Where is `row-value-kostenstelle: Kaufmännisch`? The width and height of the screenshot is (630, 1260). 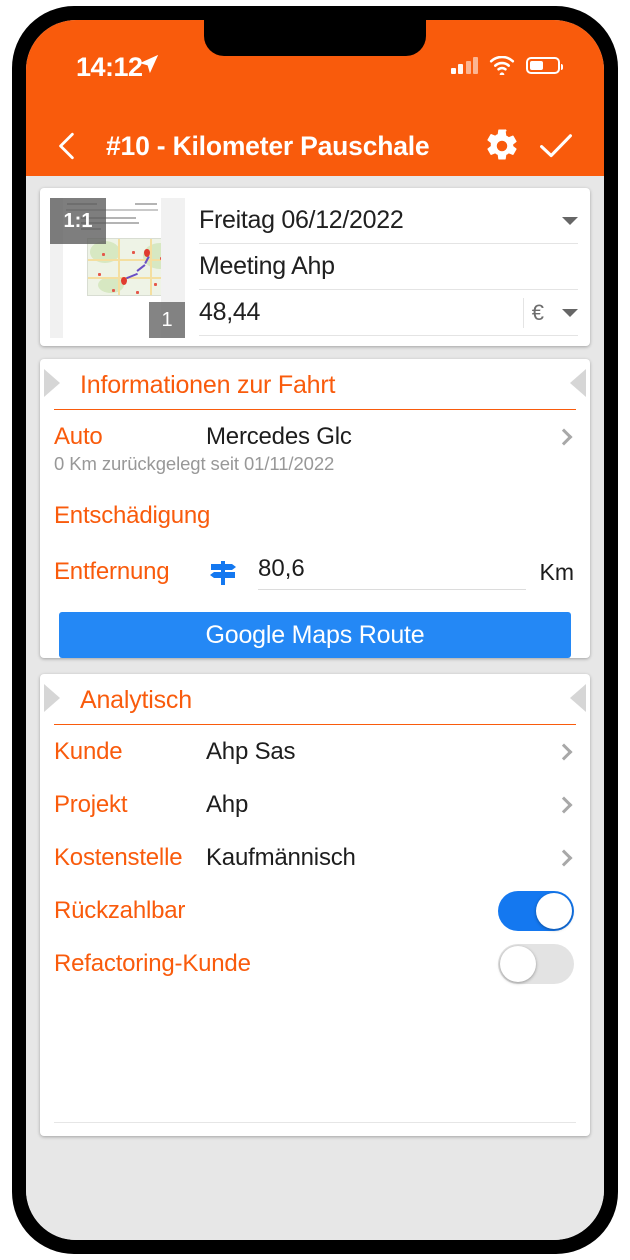
row-value-kostenstelle: Kaufmännisch is located at coordinates (281, 857).